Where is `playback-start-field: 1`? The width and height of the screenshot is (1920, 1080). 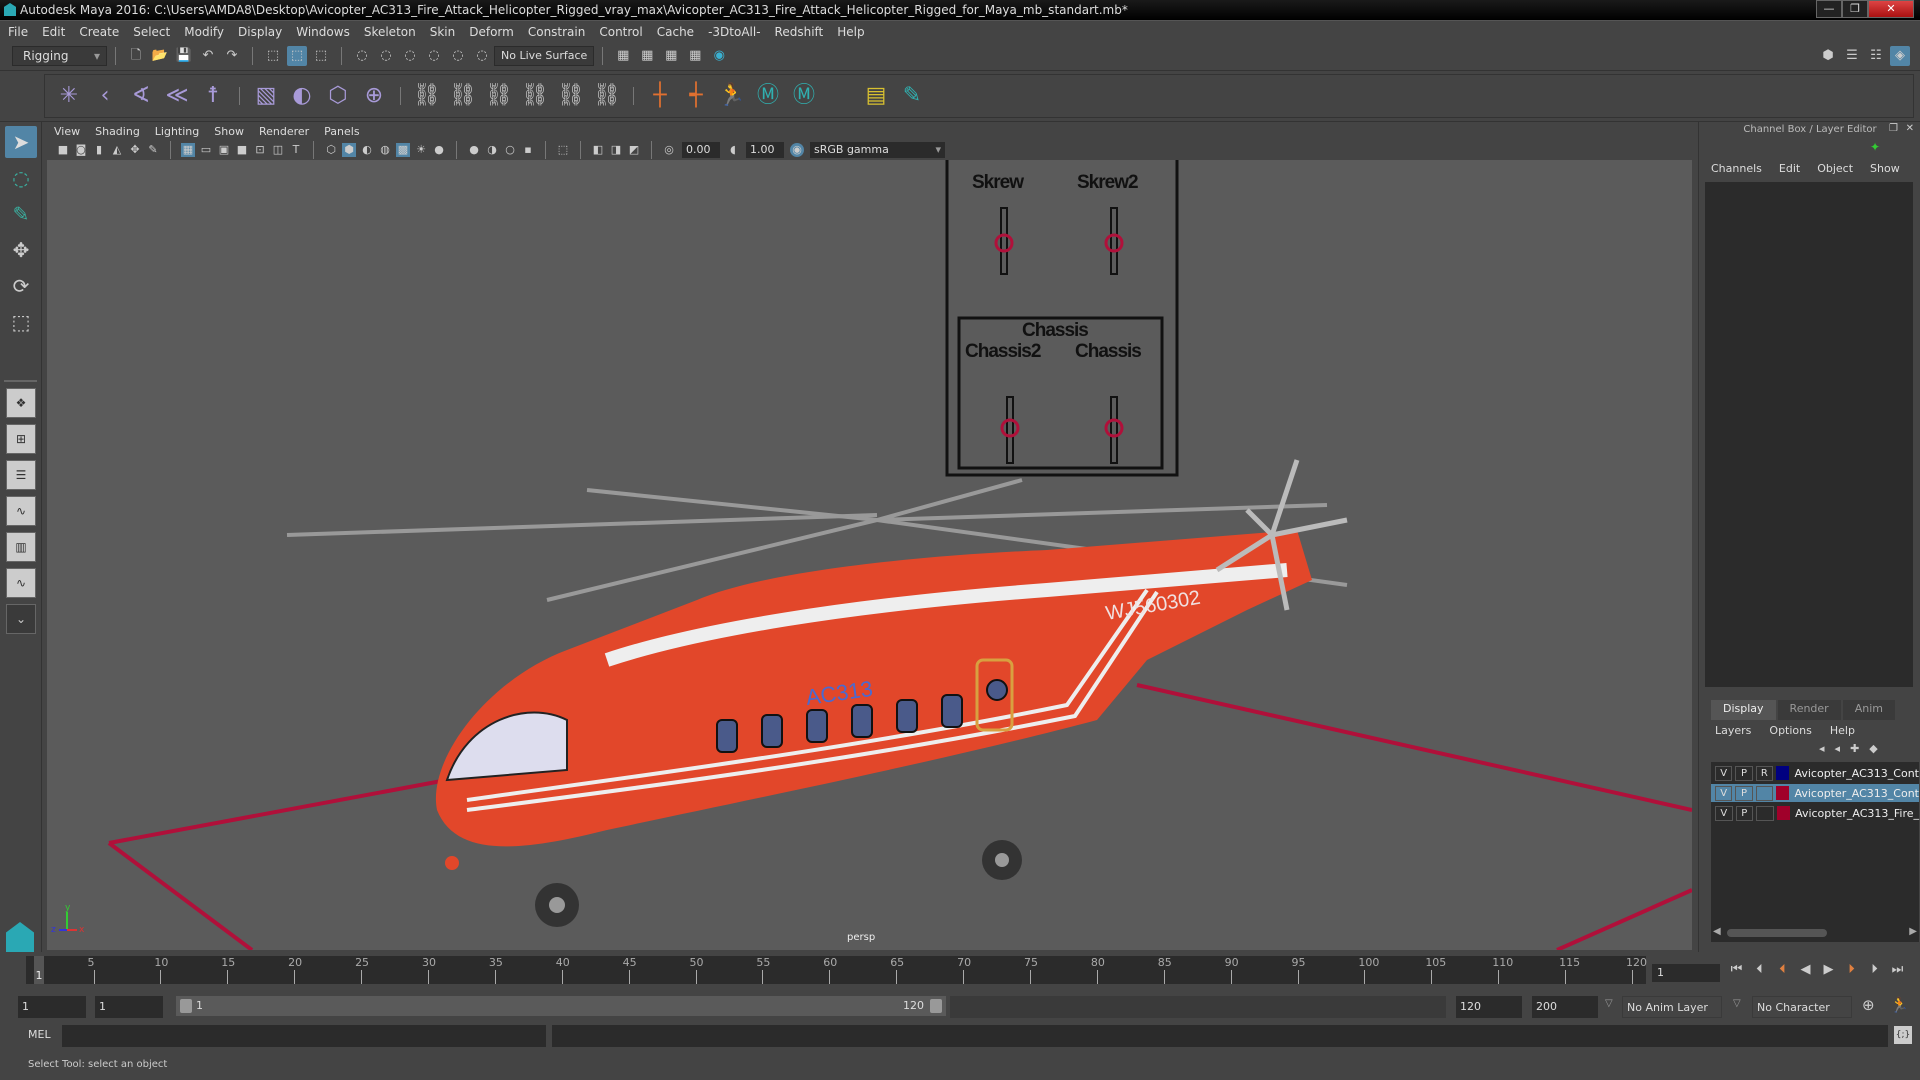
playback-start-field: 1 is located at coordinates (129, 1007).